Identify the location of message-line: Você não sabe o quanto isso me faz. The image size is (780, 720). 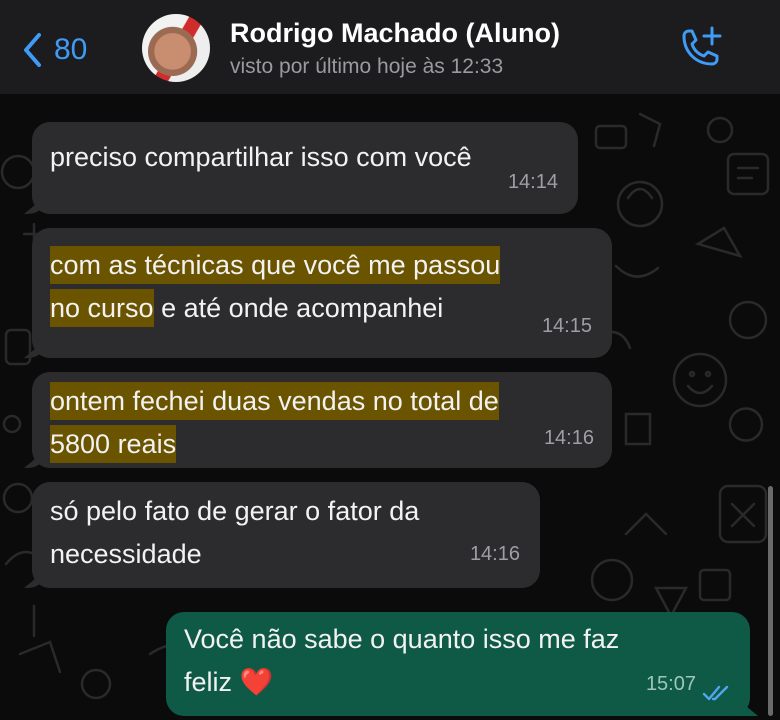
(402, 639).